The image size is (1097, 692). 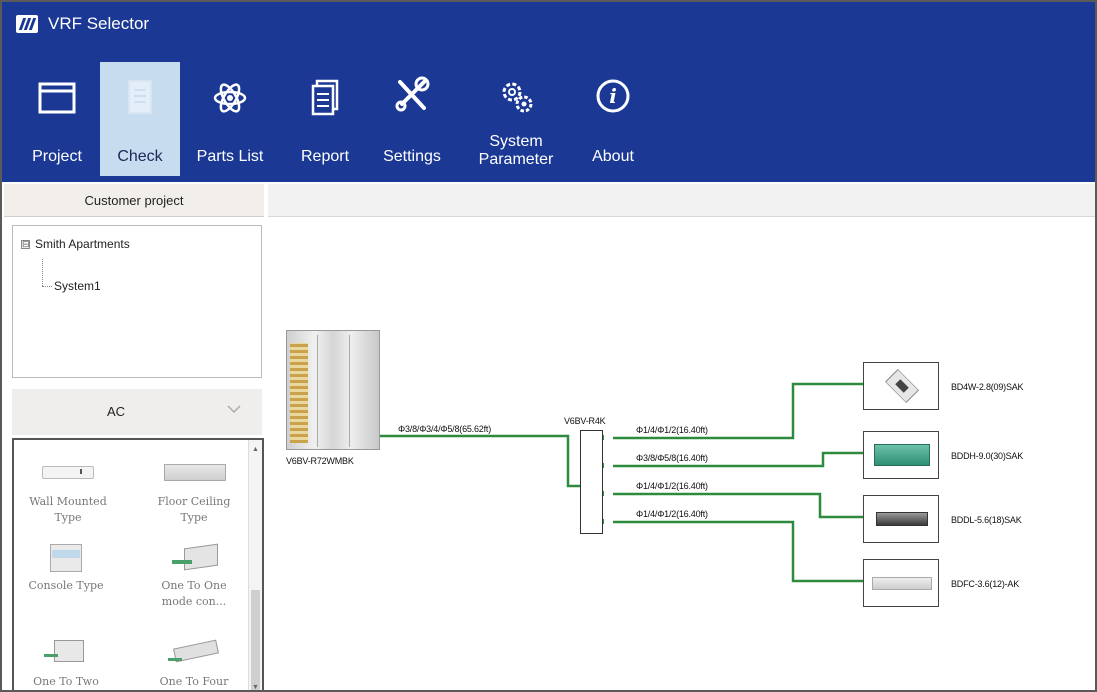 I want to click on pipe-label-2: Φ3/8/Φ5/8(16.40ft), so click(x=672, y=458).